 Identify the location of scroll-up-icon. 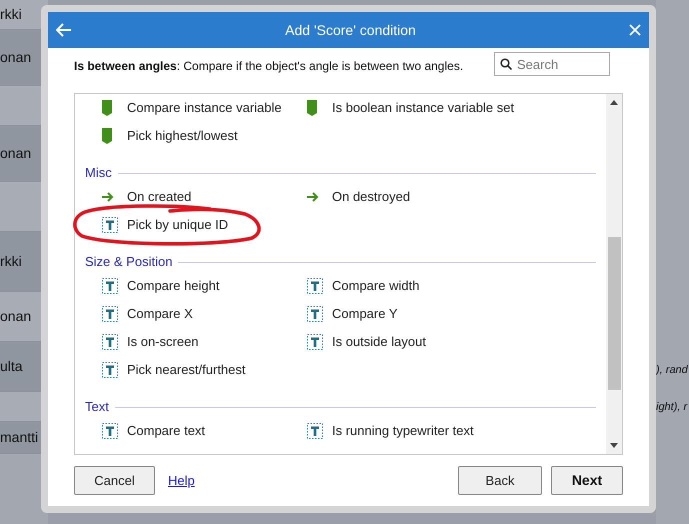
(614, 102).